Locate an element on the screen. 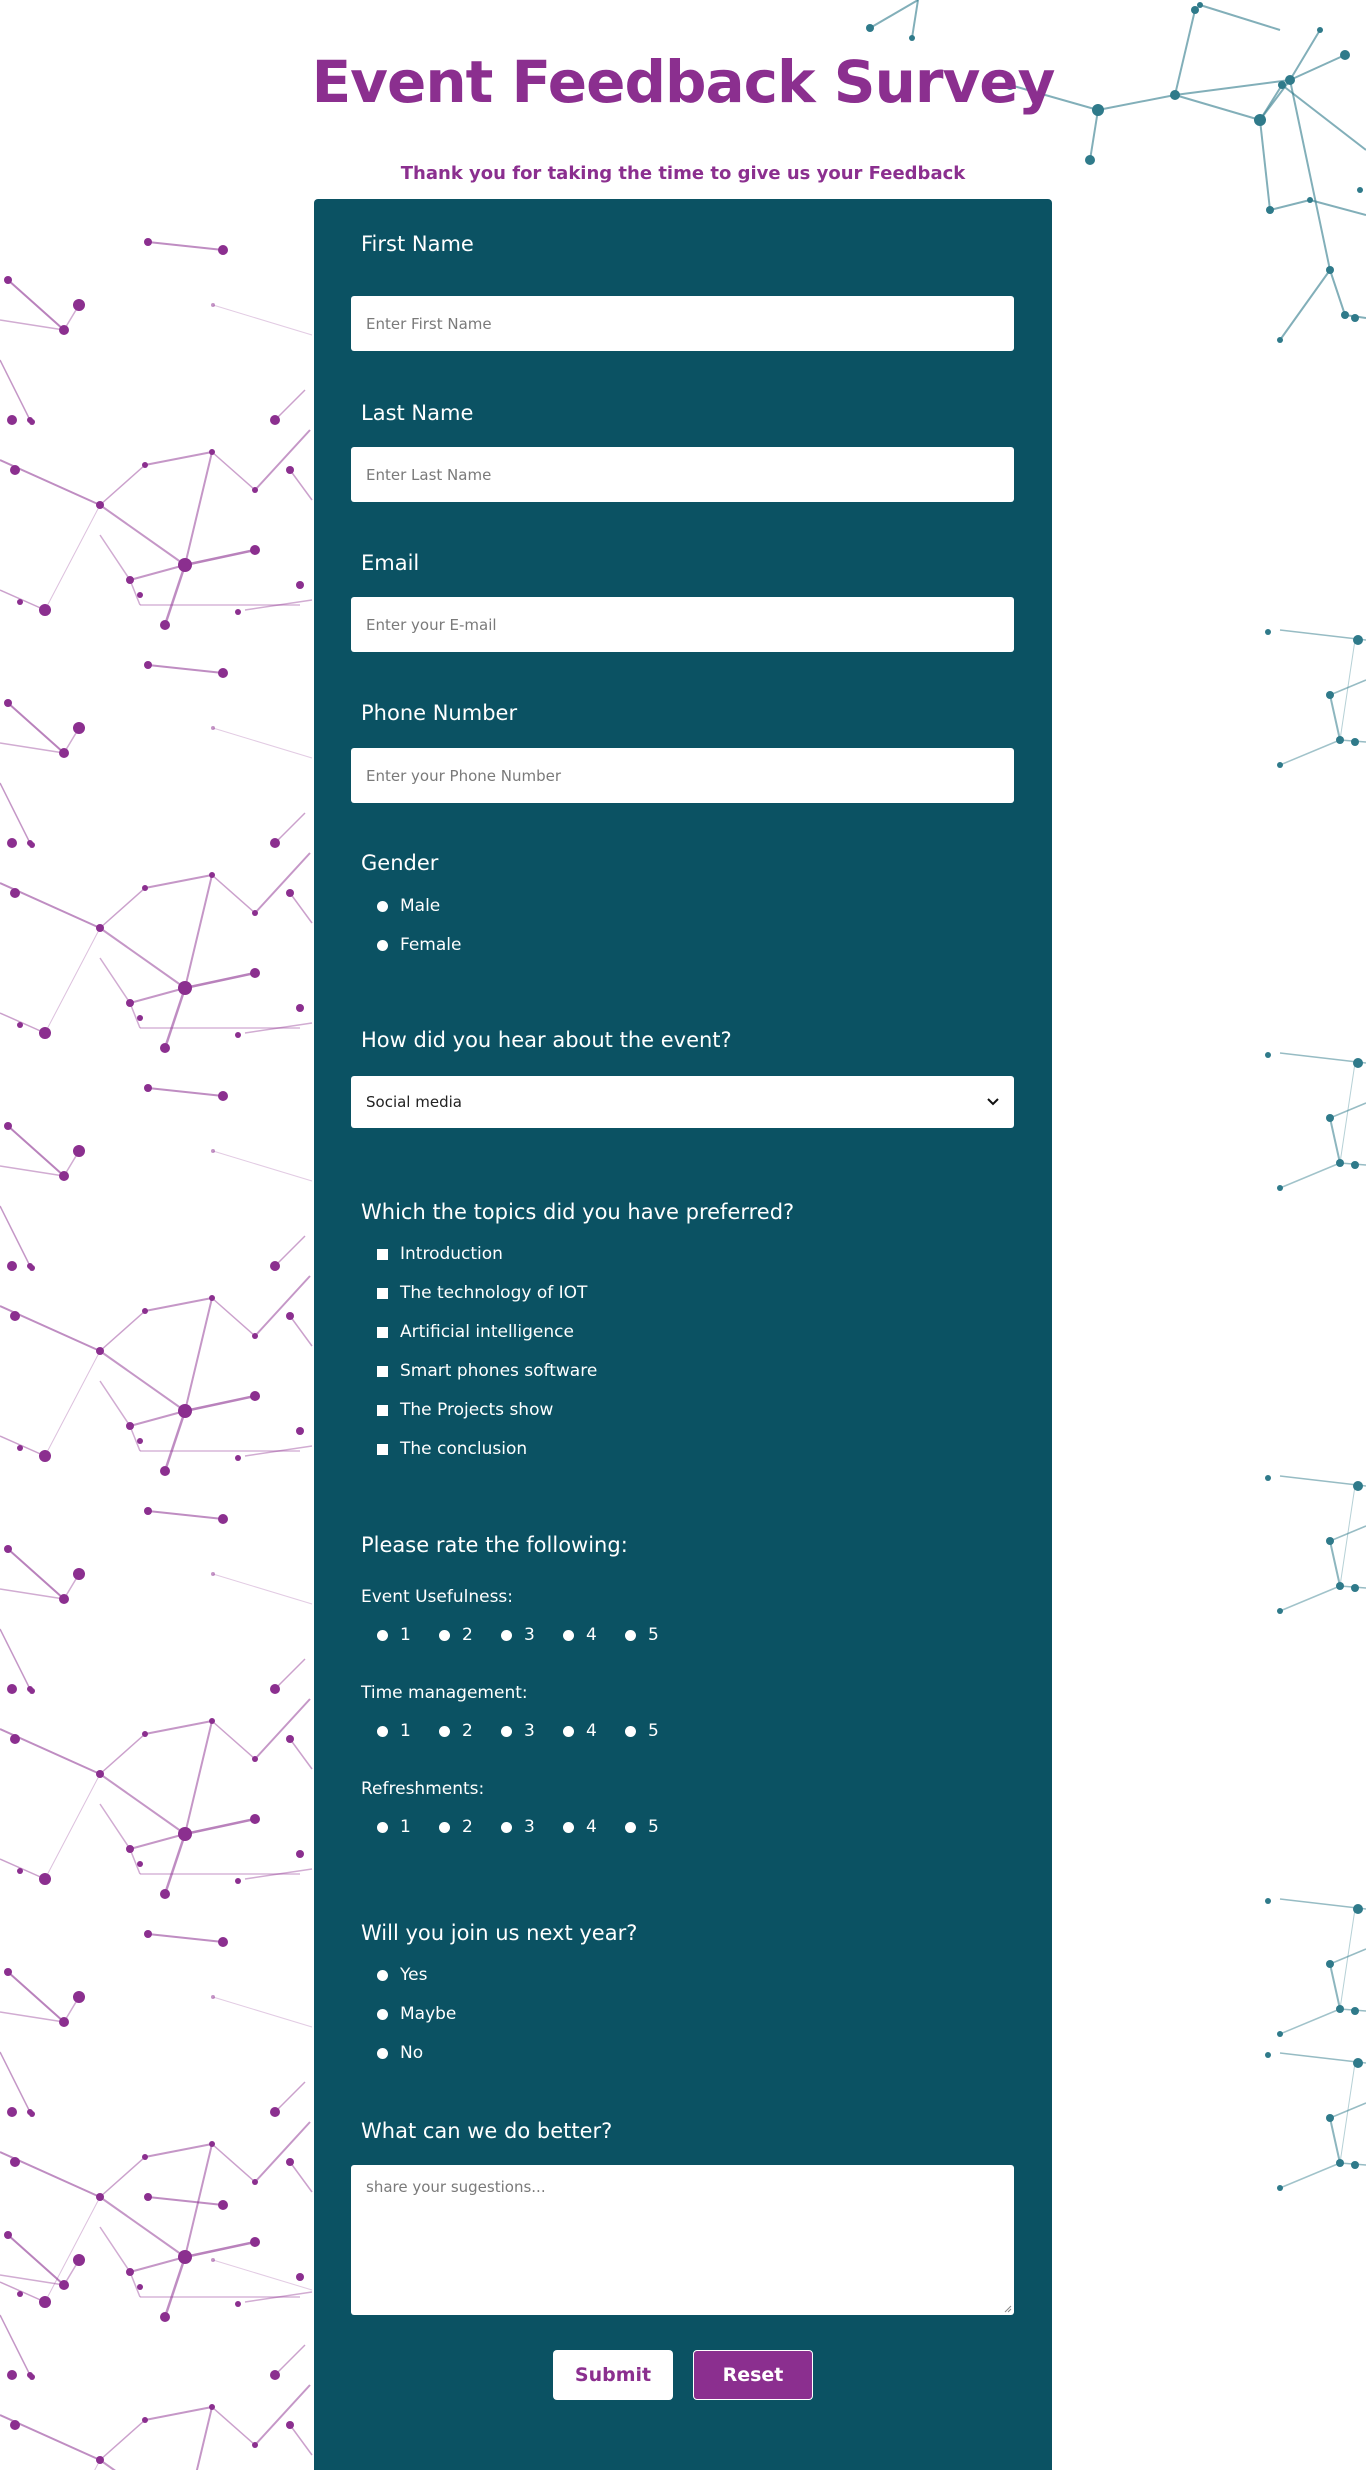  rating-usefulness-5: 5 is located at coordinates (642, 1635).